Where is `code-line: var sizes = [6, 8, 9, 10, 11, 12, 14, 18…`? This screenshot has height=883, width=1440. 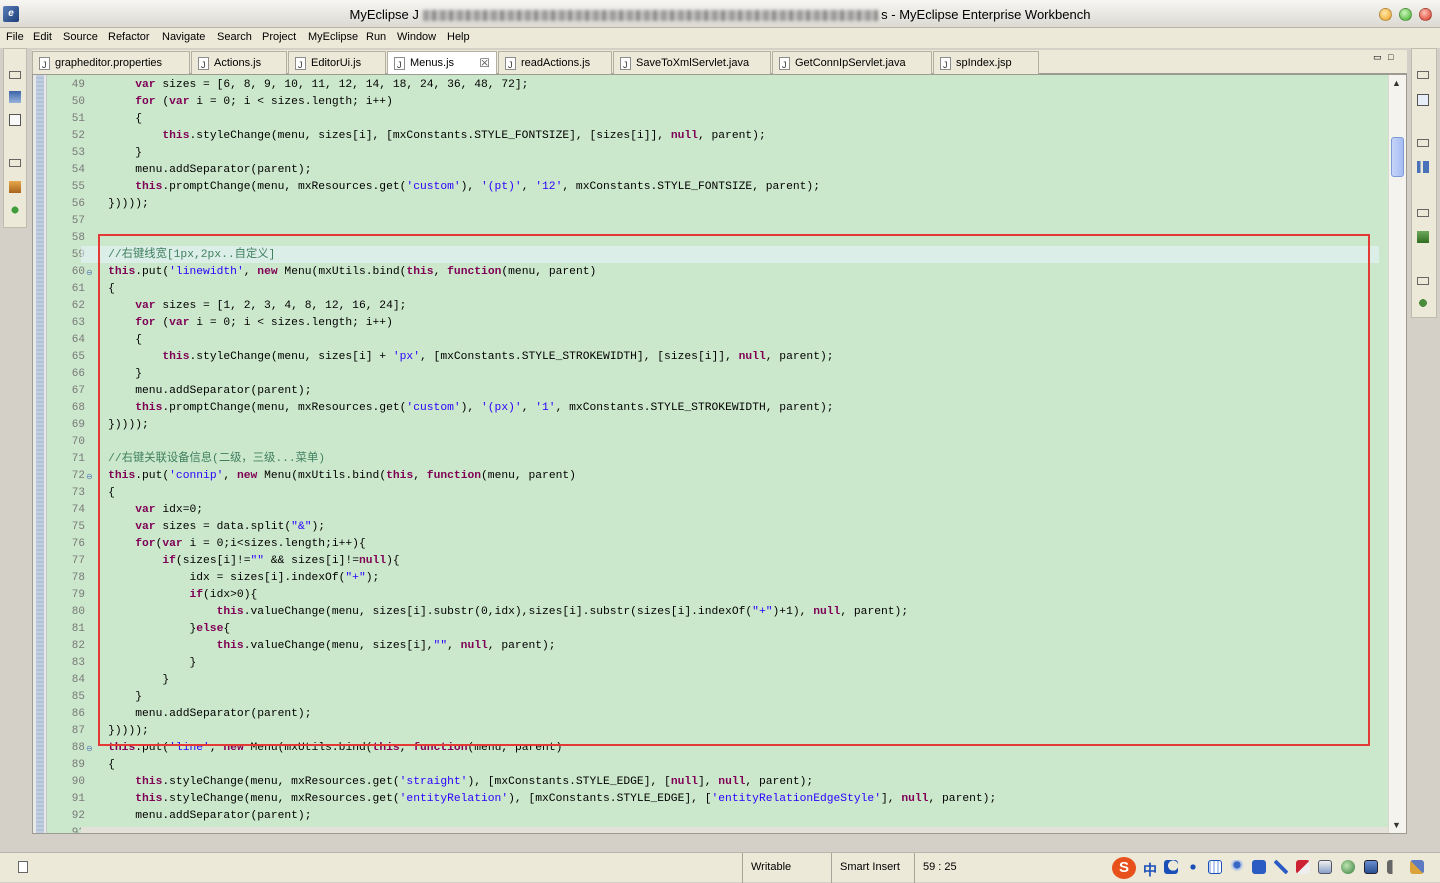 code-line: var sizes = [6, 8, 9, 10, 11, 12, 14, 18… is located at coordinates (304, 85).